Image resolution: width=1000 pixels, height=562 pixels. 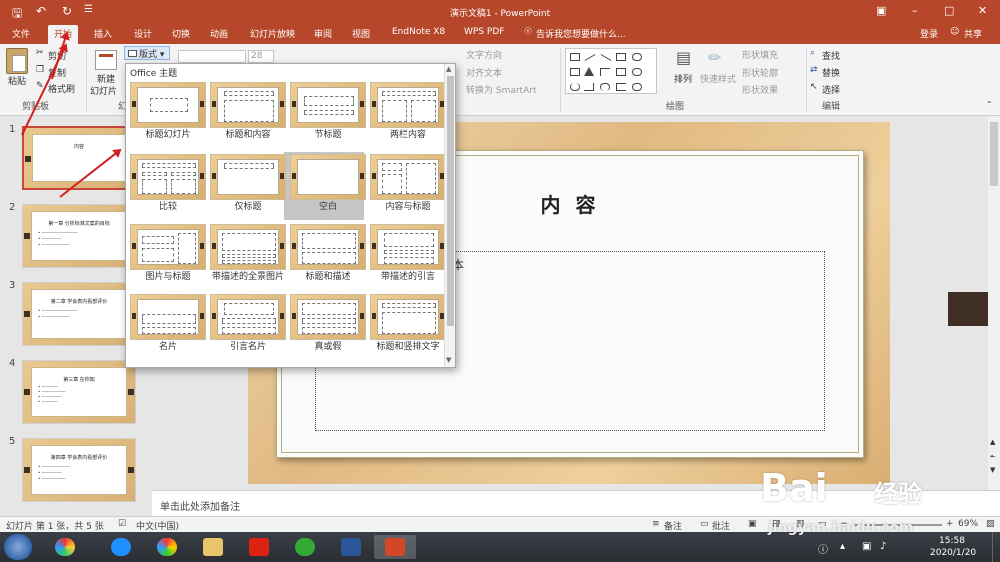 What do you see at coordinates (915, 10) in the screenshot?
I see `minimize-icon: –` at bounding box center [915, 10].